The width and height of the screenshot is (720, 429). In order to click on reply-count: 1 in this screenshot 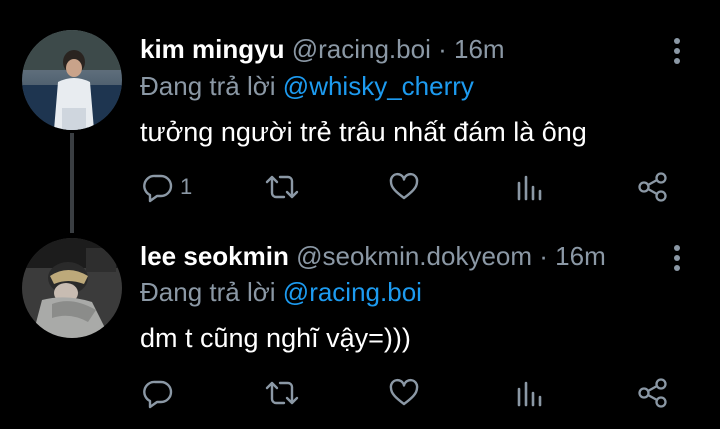, I will do `click(186, 186)`.